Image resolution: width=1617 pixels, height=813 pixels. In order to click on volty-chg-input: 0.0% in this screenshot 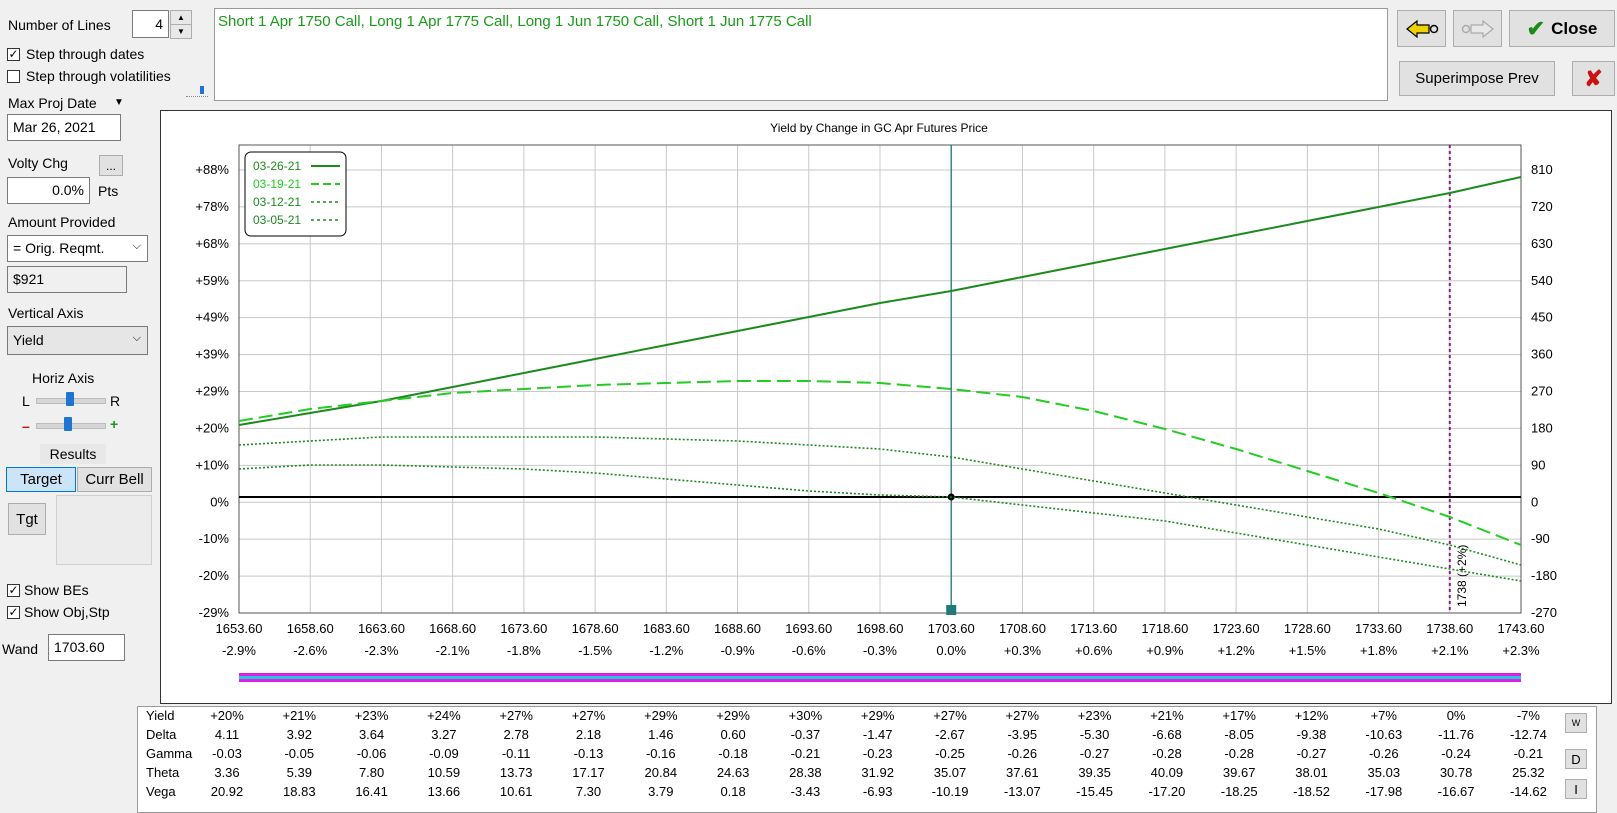, I will do `click(48, 190)`.